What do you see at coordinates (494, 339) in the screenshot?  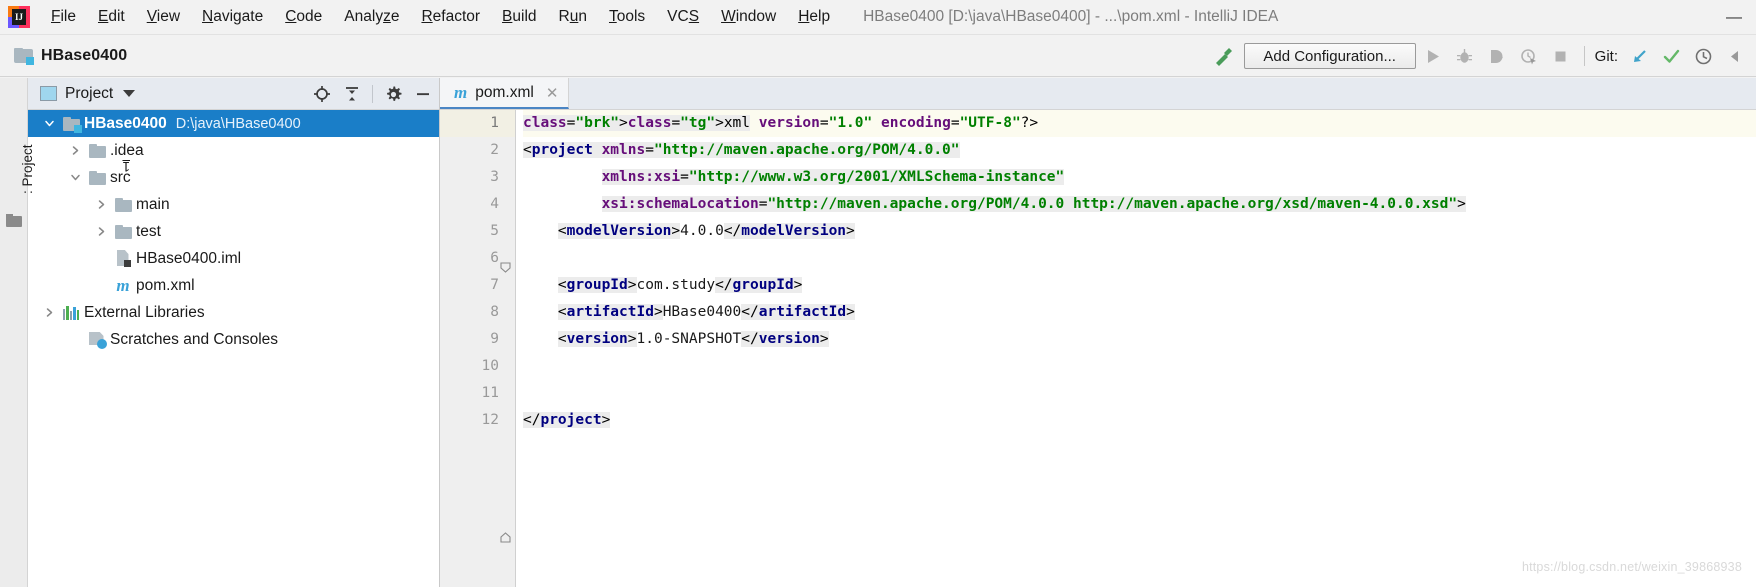 I see `line-number: 9` at bounding box center [494, 339].